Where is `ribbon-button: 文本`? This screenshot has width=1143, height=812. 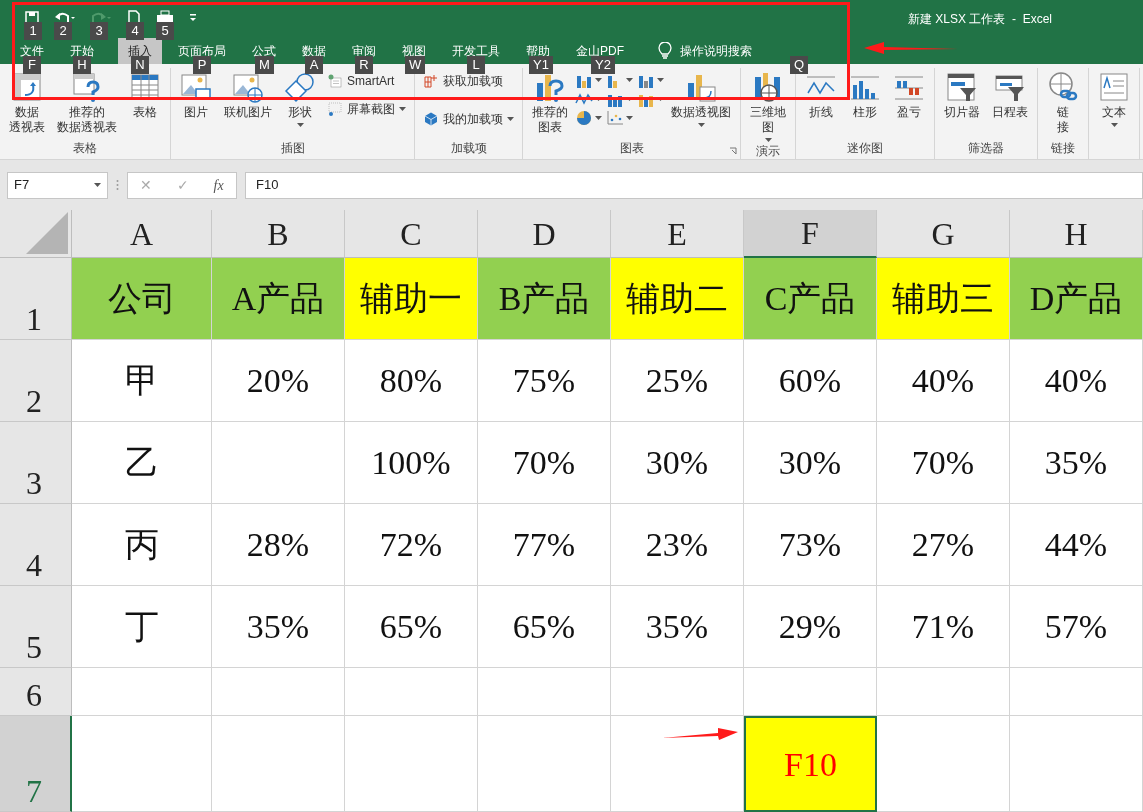 ribbon-button: 文本 is located at coordinates (1114, 97).